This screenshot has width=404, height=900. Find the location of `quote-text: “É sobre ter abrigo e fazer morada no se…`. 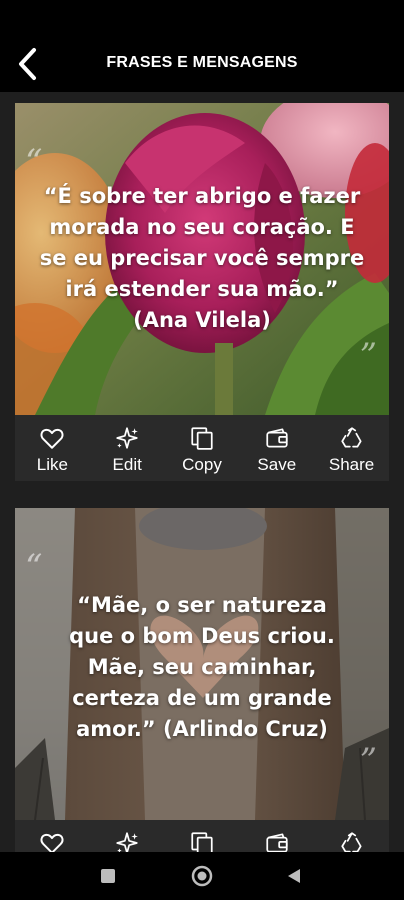

quote-text: “É sobre ter abrigo e fazer morada no se… is located at coordinates (202, 258).